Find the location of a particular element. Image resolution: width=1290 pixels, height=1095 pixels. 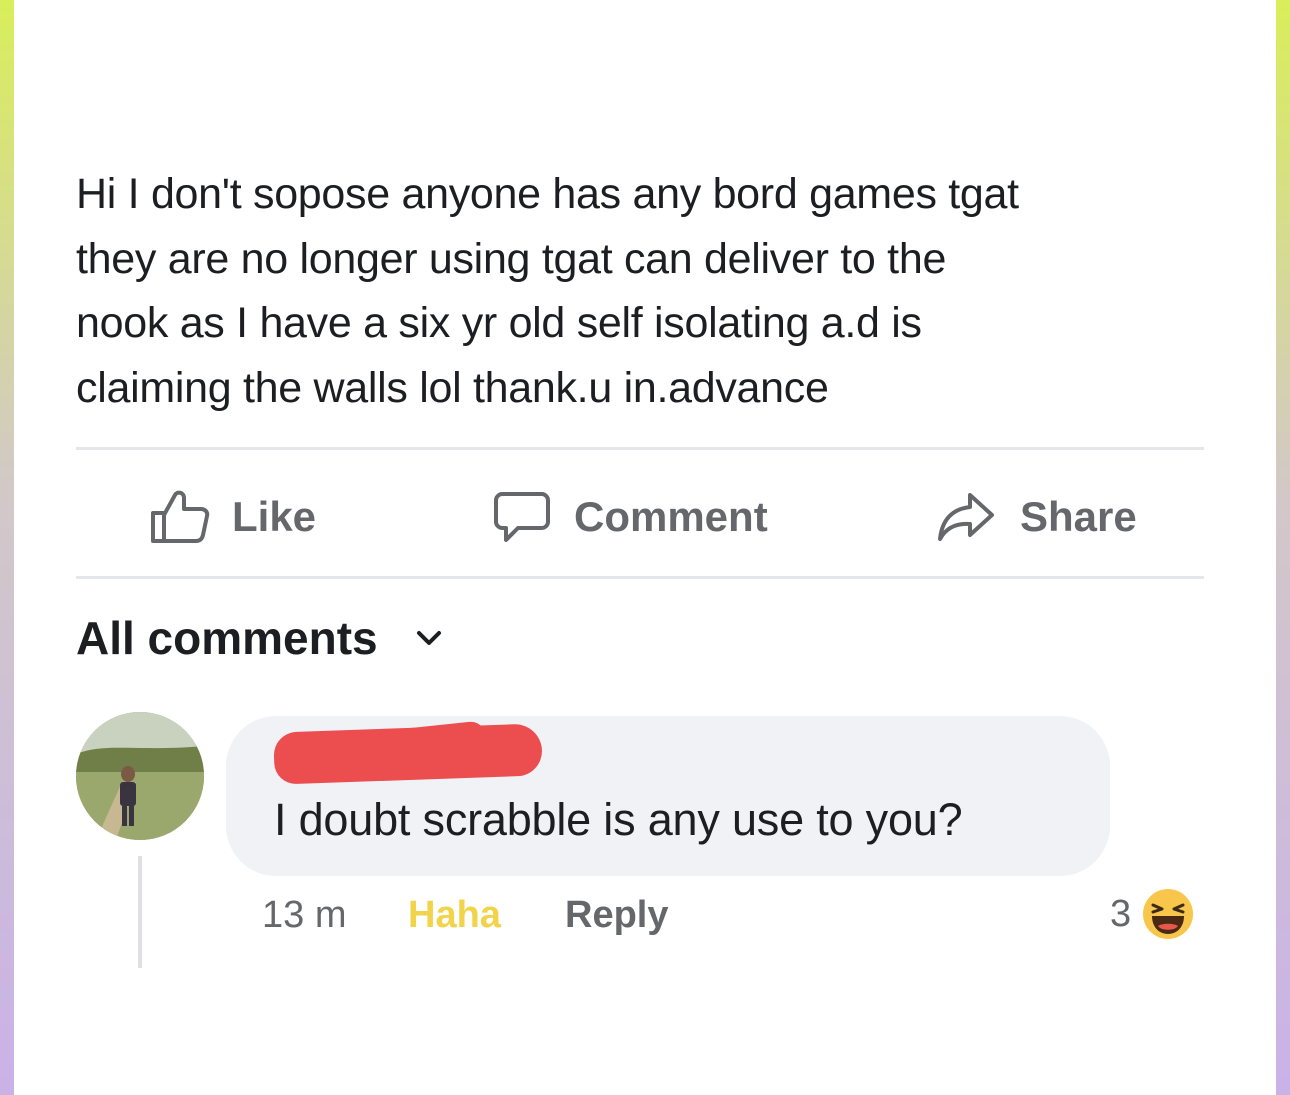

chevron-down-icon is located at coordinates (428, 638).